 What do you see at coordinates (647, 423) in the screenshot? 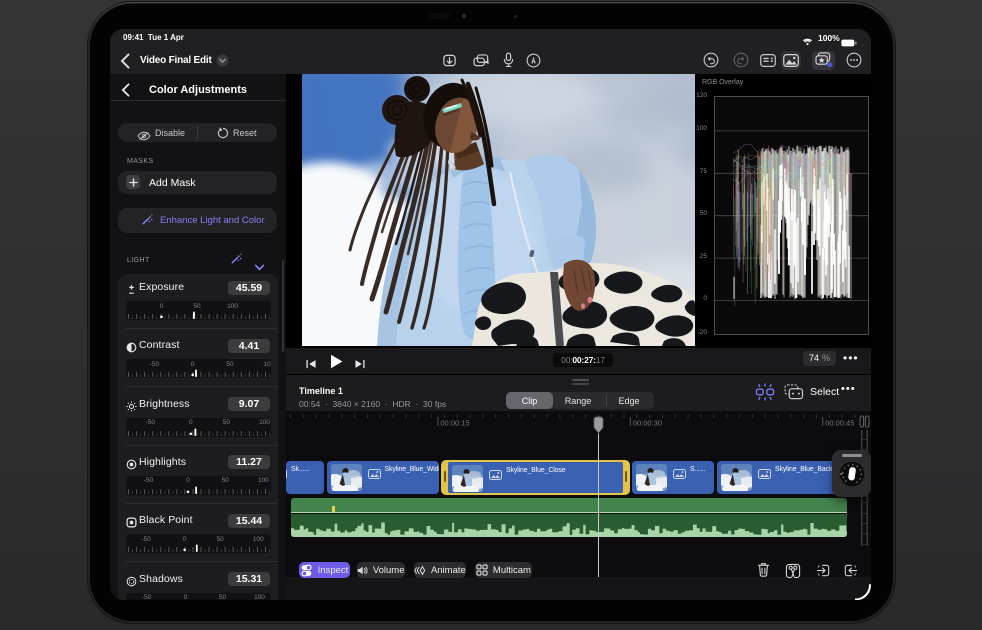
I see `svg-text: 00:00:30` at bounding box center [647, 423].